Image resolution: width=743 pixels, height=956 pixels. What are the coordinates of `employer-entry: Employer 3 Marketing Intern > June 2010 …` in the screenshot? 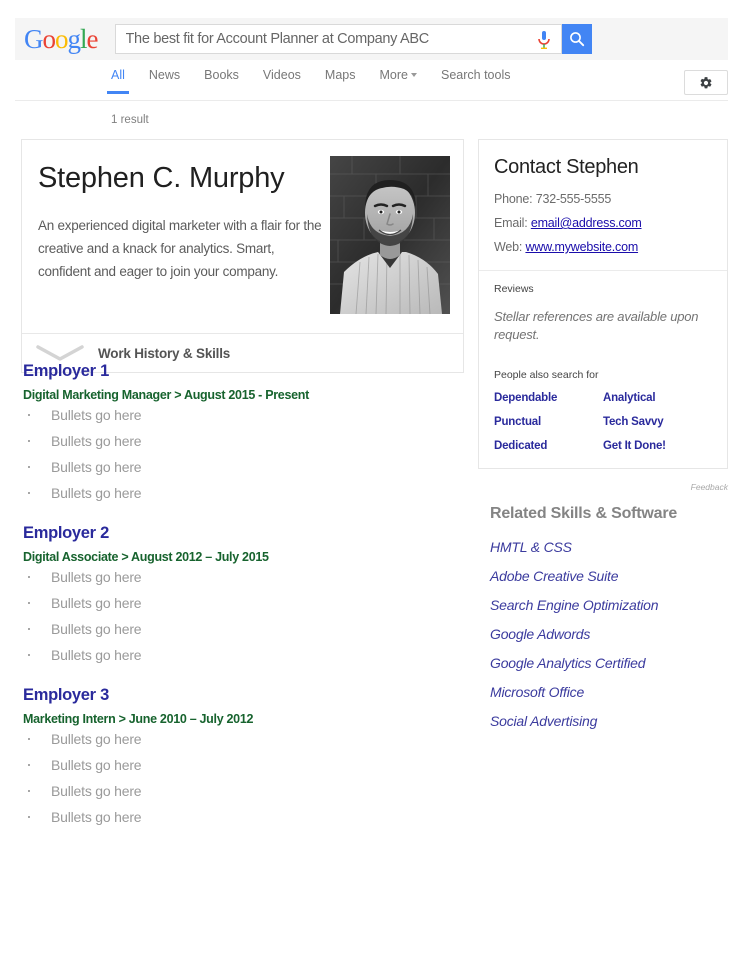 It's located at (242, 755).